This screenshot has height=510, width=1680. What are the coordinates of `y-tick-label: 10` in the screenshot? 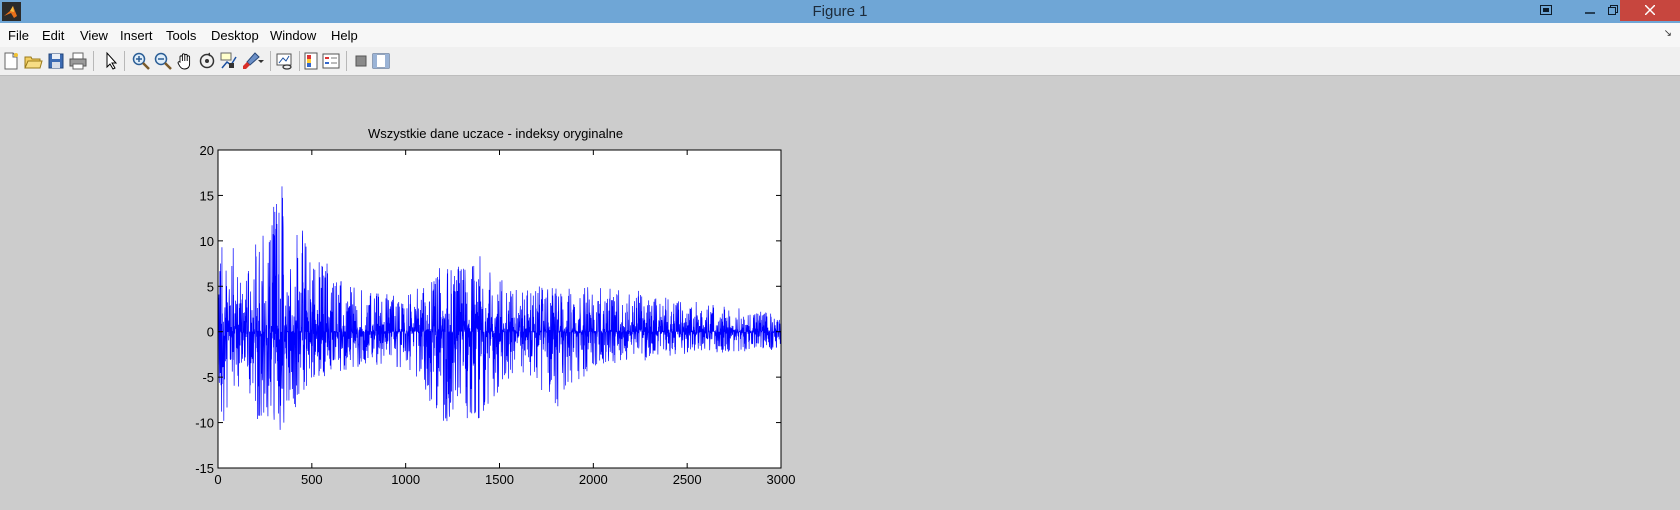 It's located at (207, 241).